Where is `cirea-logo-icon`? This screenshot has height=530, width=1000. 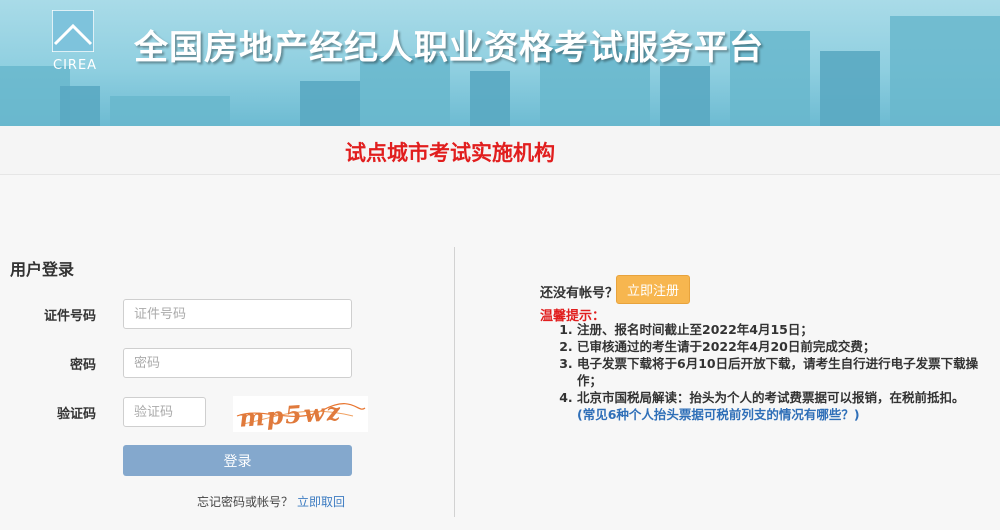
cirea-logo-icon is located at coordinates (73, 31).